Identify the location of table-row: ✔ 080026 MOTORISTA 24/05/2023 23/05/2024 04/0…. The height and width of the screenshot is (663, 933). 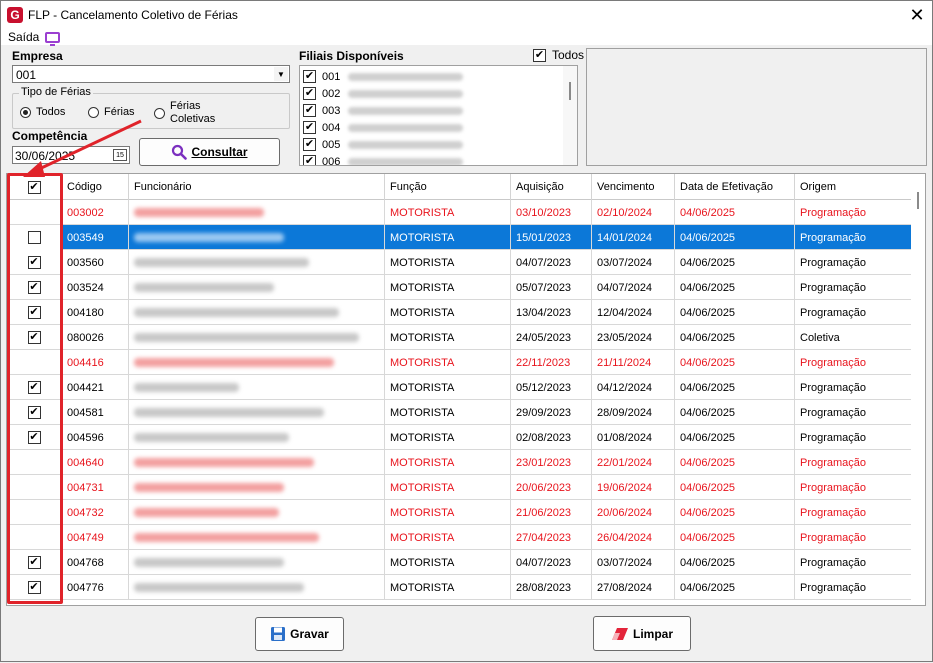
(459, 337).